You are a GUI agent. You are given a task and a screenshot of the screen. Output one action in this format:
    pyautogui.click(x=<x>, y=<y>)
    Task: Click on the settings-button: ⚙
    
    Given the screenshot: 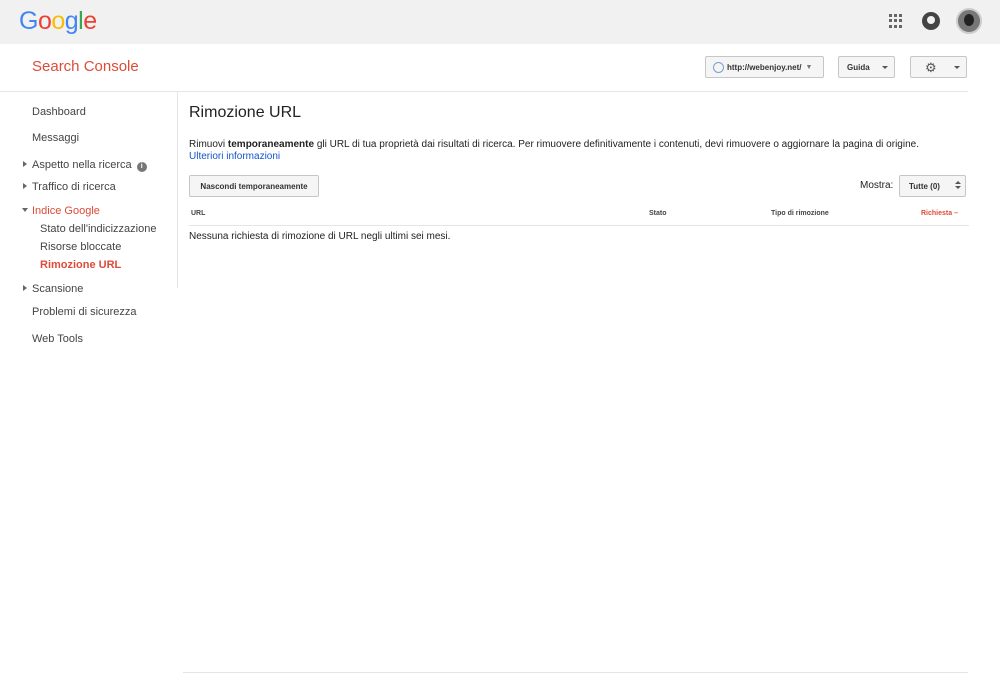 What is the action you would take?
    pyautogui.click(x=938, y=67)
    